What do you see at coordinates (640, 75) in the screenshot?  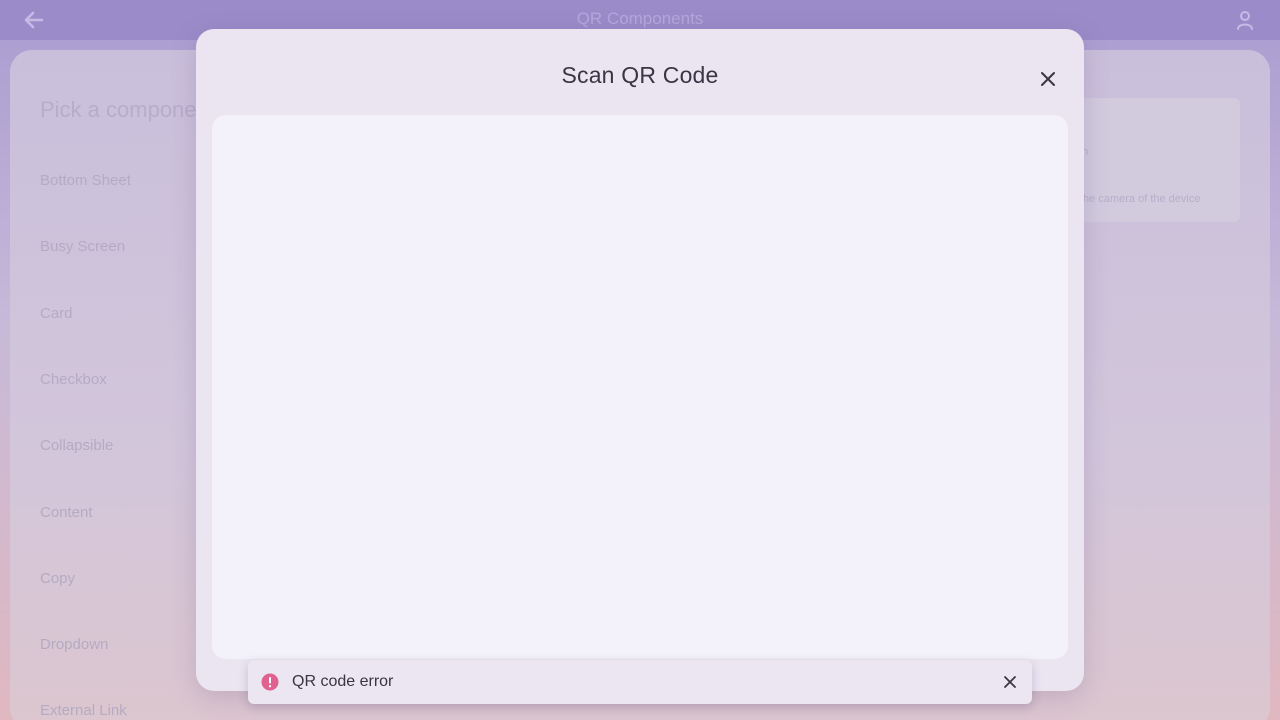 I see `dialog-title: Scan QR Code` at bounding box center [640, 75].